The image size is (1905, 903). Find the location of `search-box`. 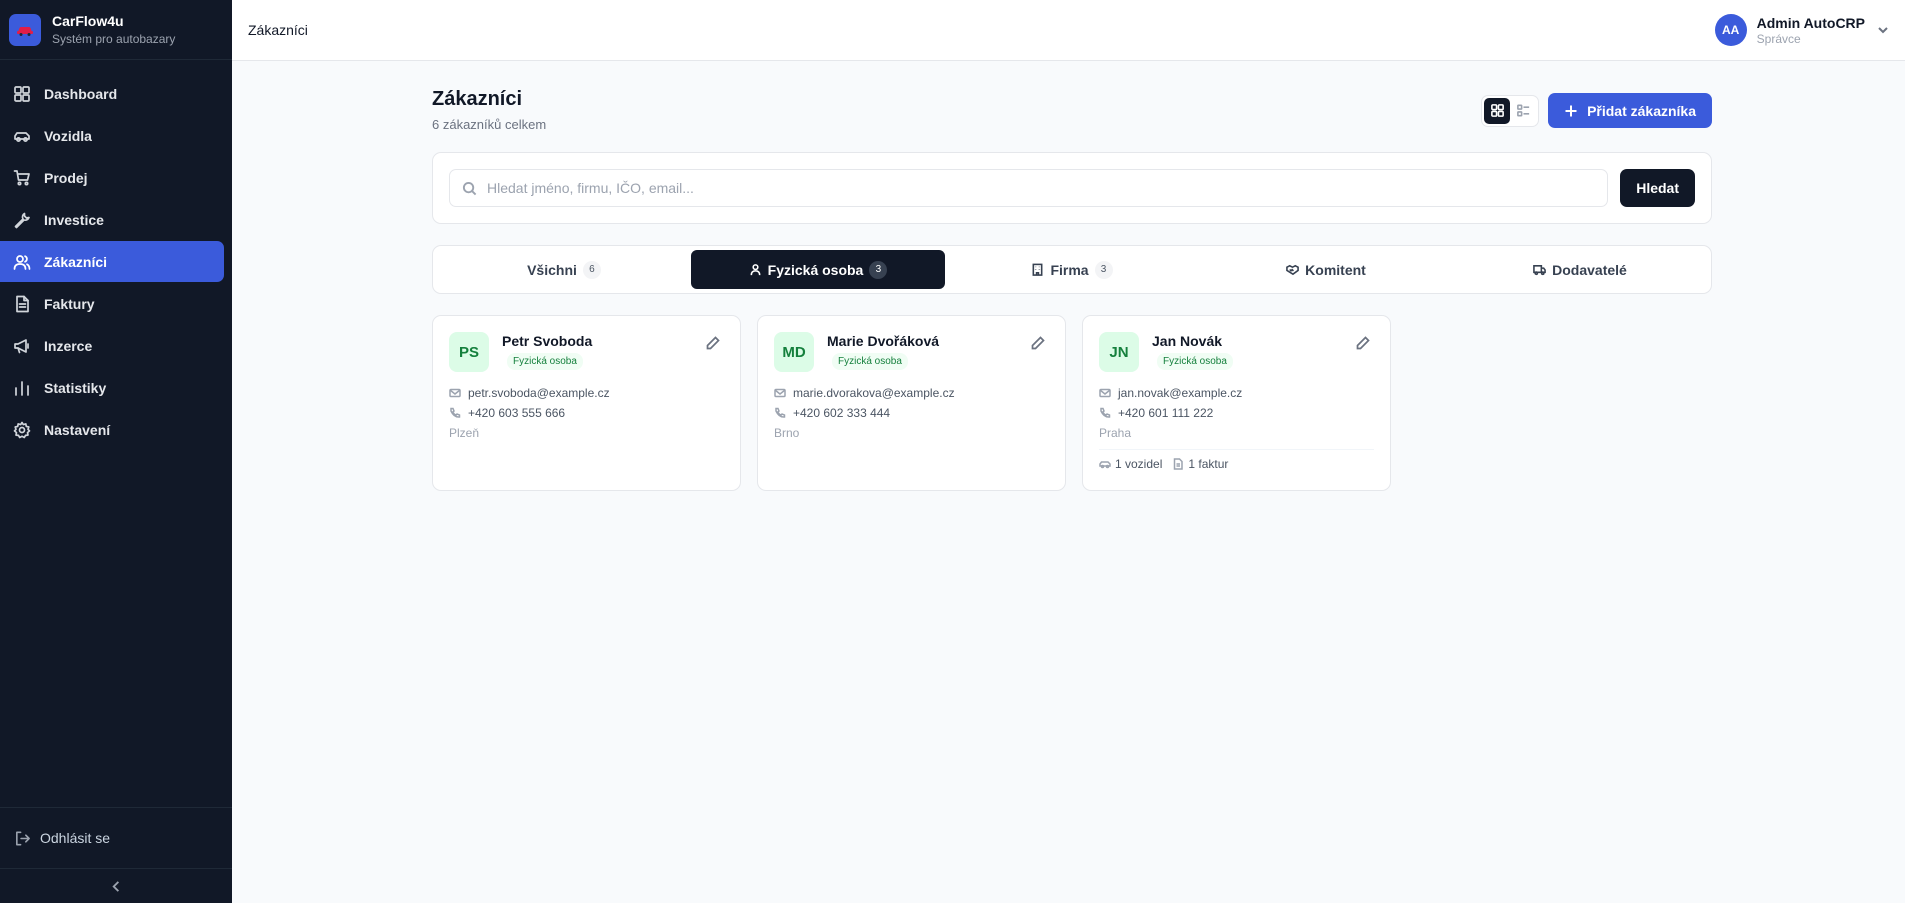

search-box is located at coordinates (1029, 188).